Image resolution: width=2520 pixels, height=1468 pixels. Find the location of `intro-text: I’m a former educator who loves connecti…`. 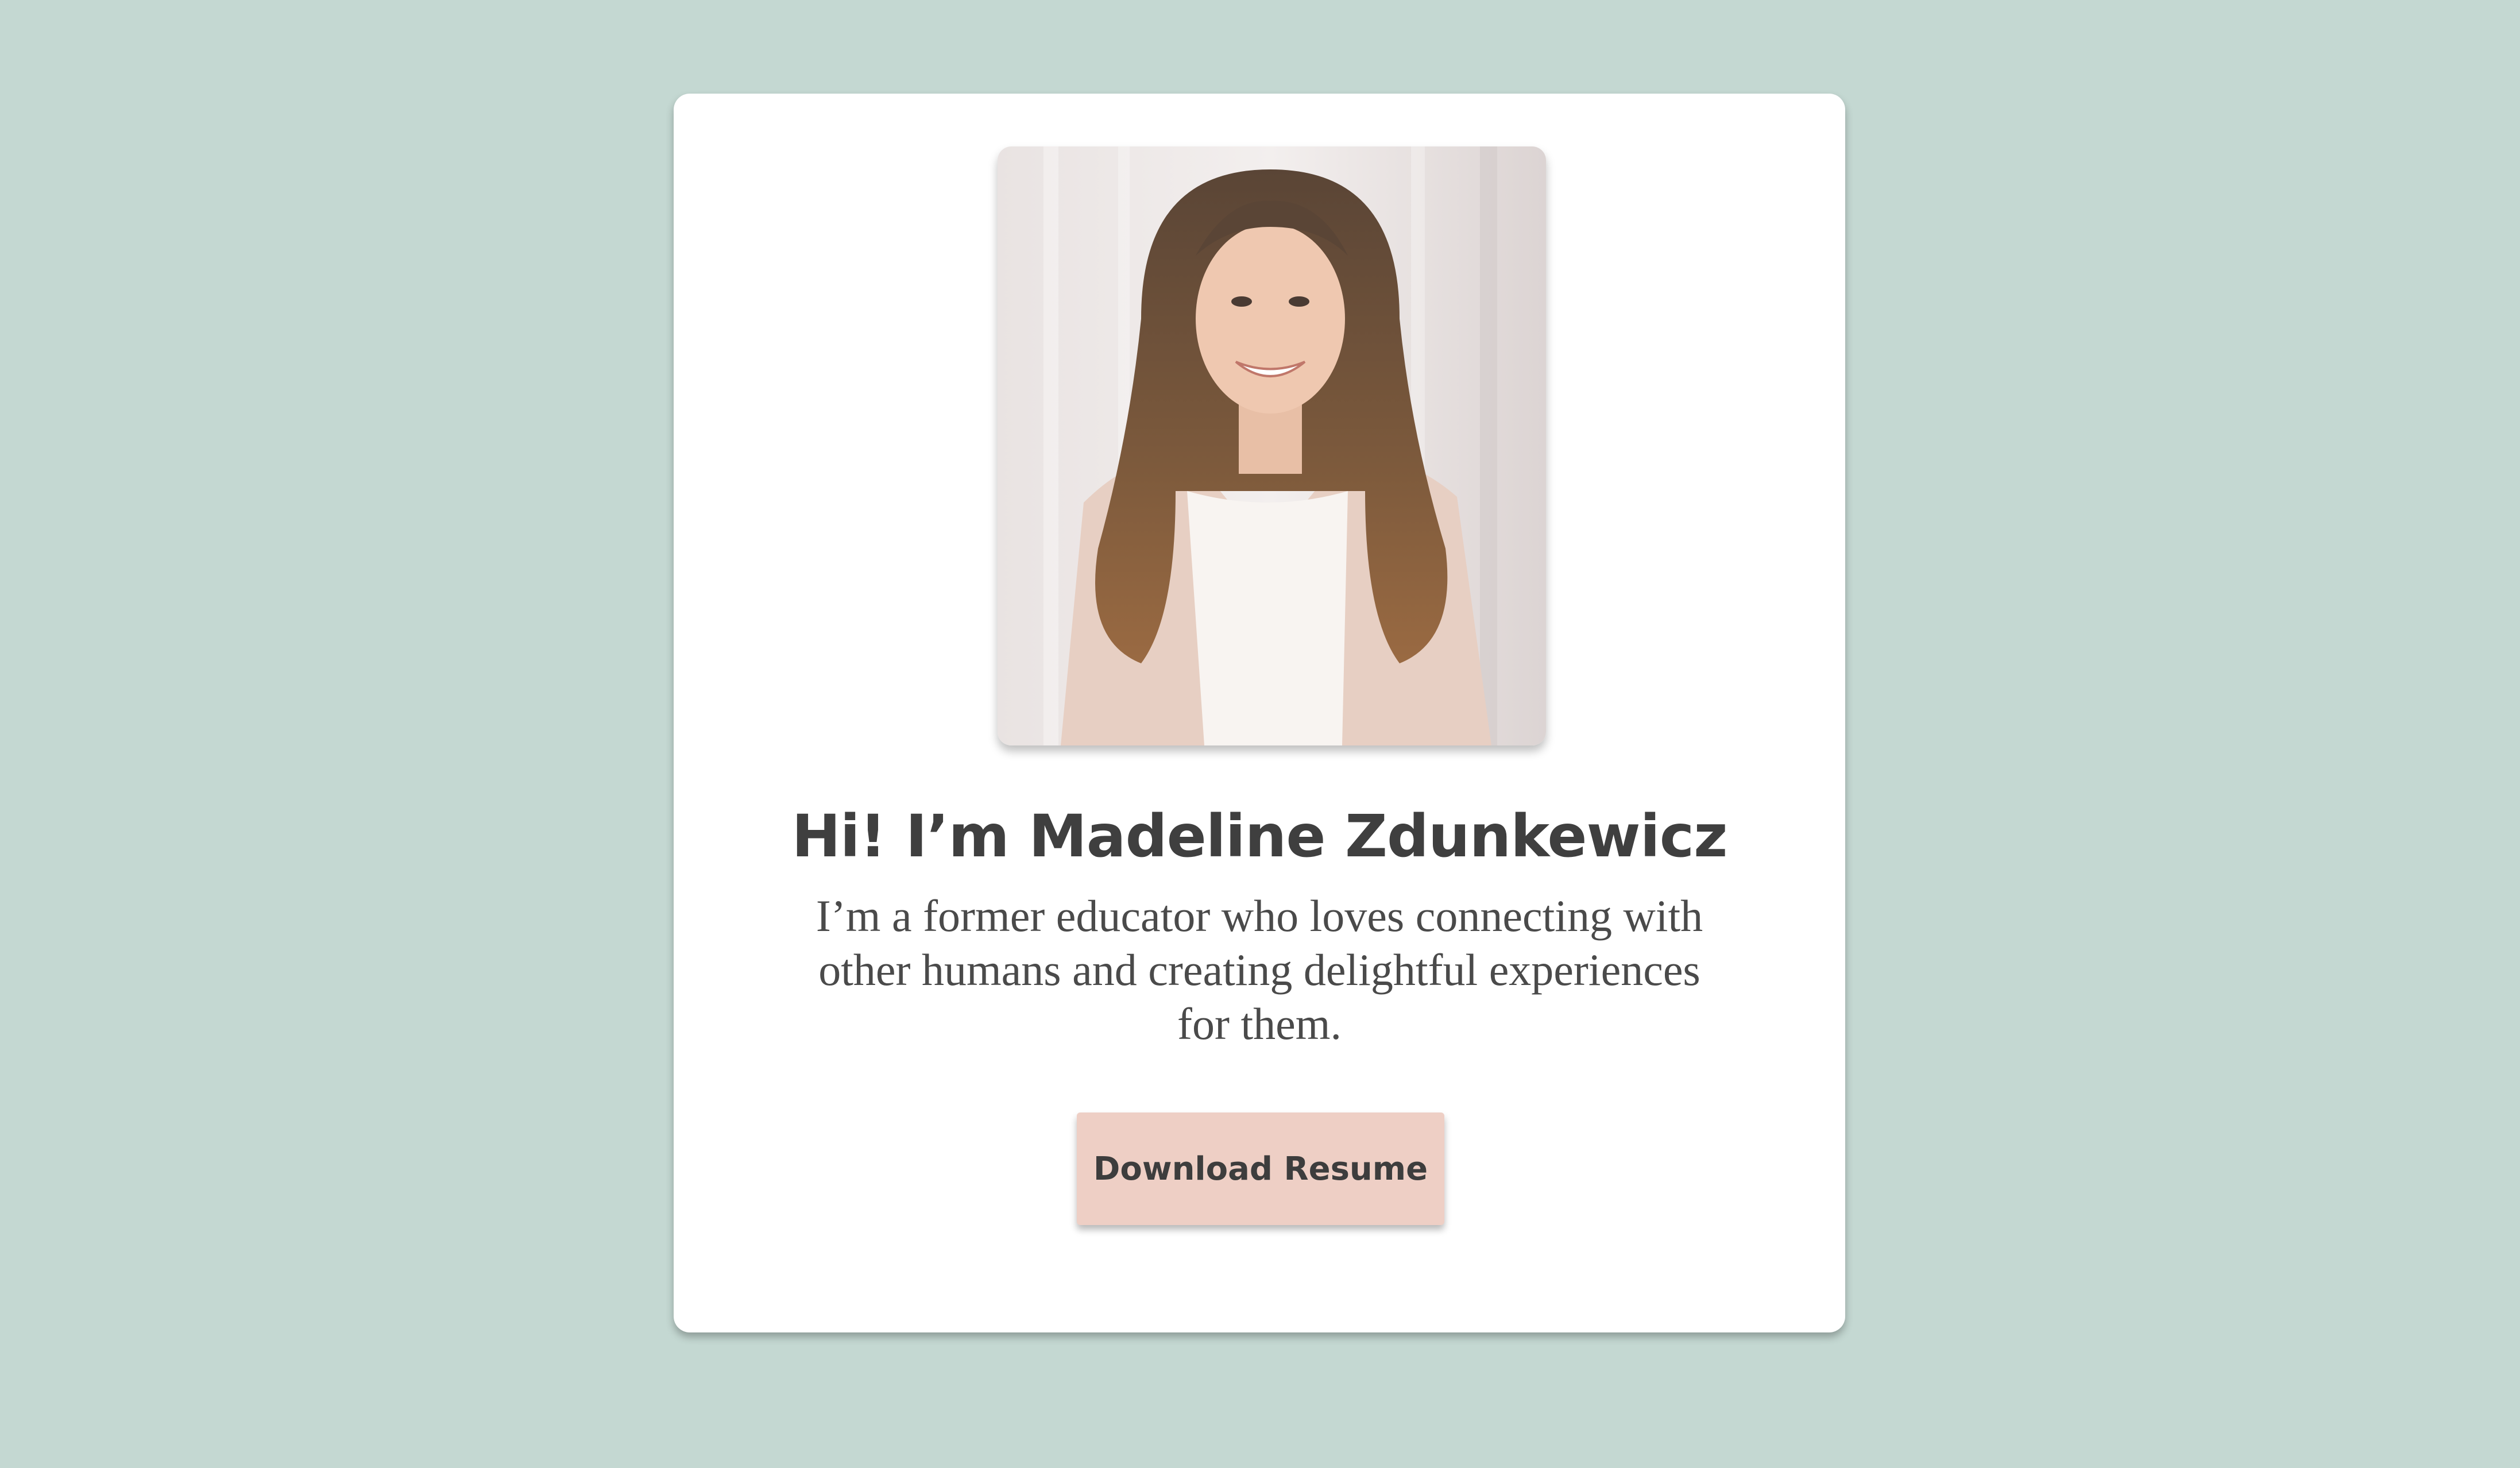

intro-text: I’m a former educator who loves connecti… is located at coordinates (1259, 970).